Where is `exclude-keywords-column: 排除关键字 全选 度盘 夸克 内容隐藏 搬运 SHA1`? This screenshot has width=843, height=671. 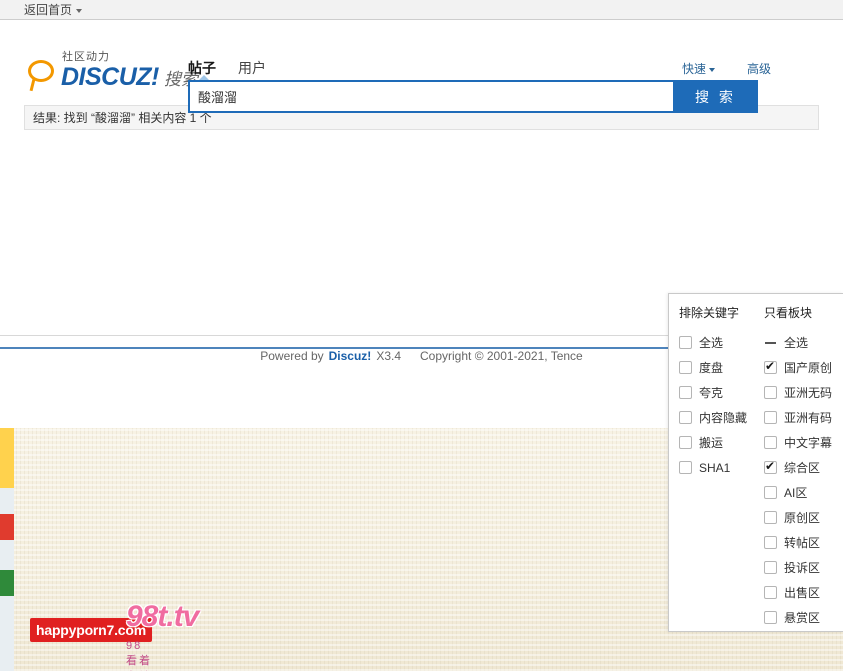
exclude-keywords-column: 排除关键字 全选 度盘 夸克 内容隐藏 搬运 SHA1 is located at coordinates (711, 467).